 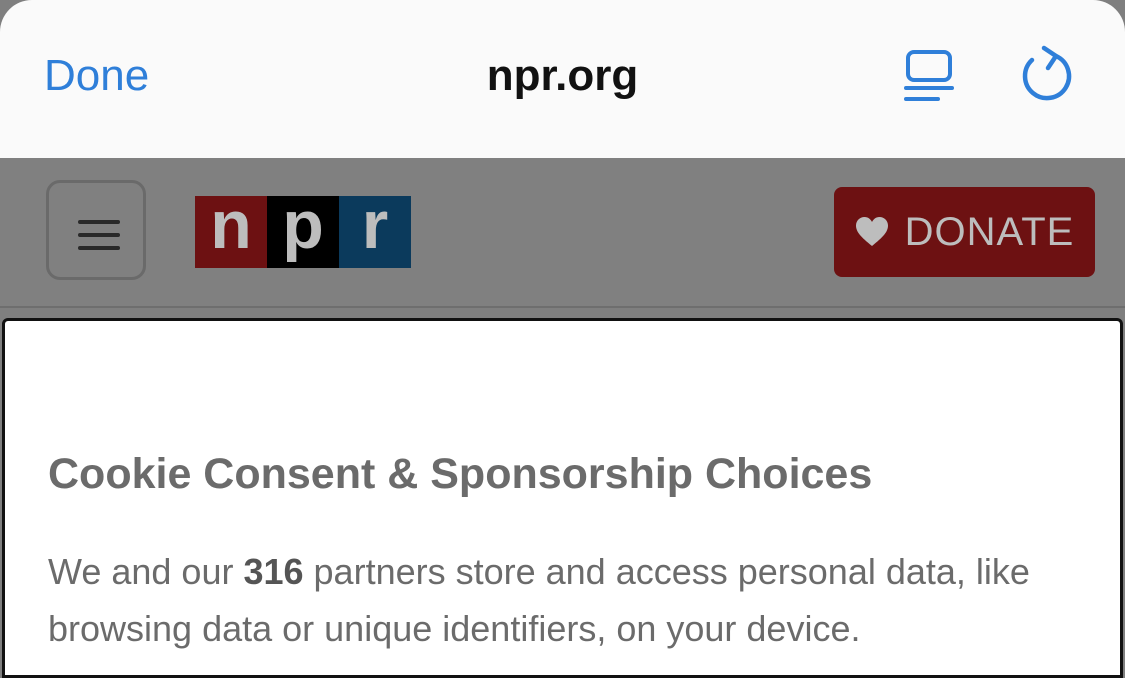 What do you see at coordinates (231, 229) in the screenshot?
I see `logo-letter-n: n` at bounding box center [231, 229].